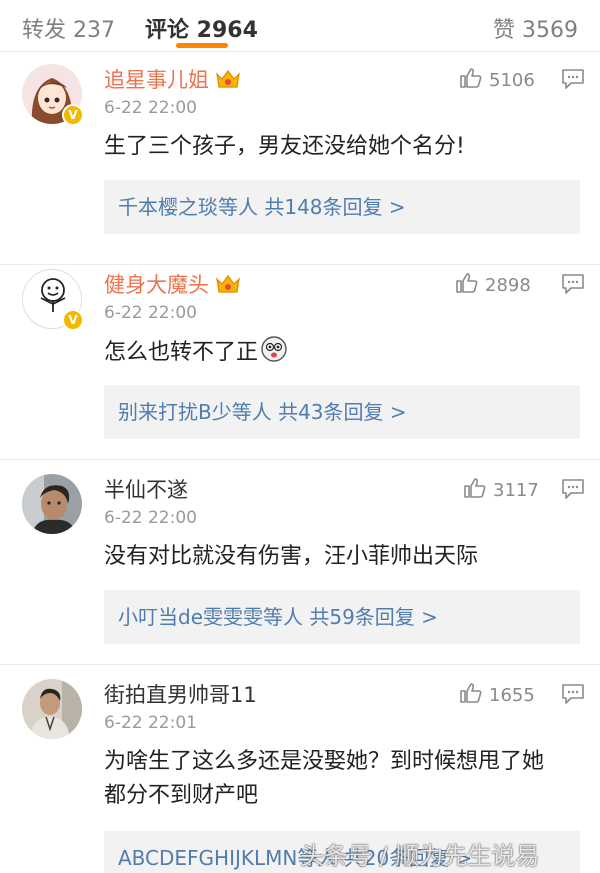 The image size is (600, 873). Describe the element at coordinates (342, 207) in the screenshot. I see `replies-link: 千本樱之琰等人 共148条回复 >` at that location.